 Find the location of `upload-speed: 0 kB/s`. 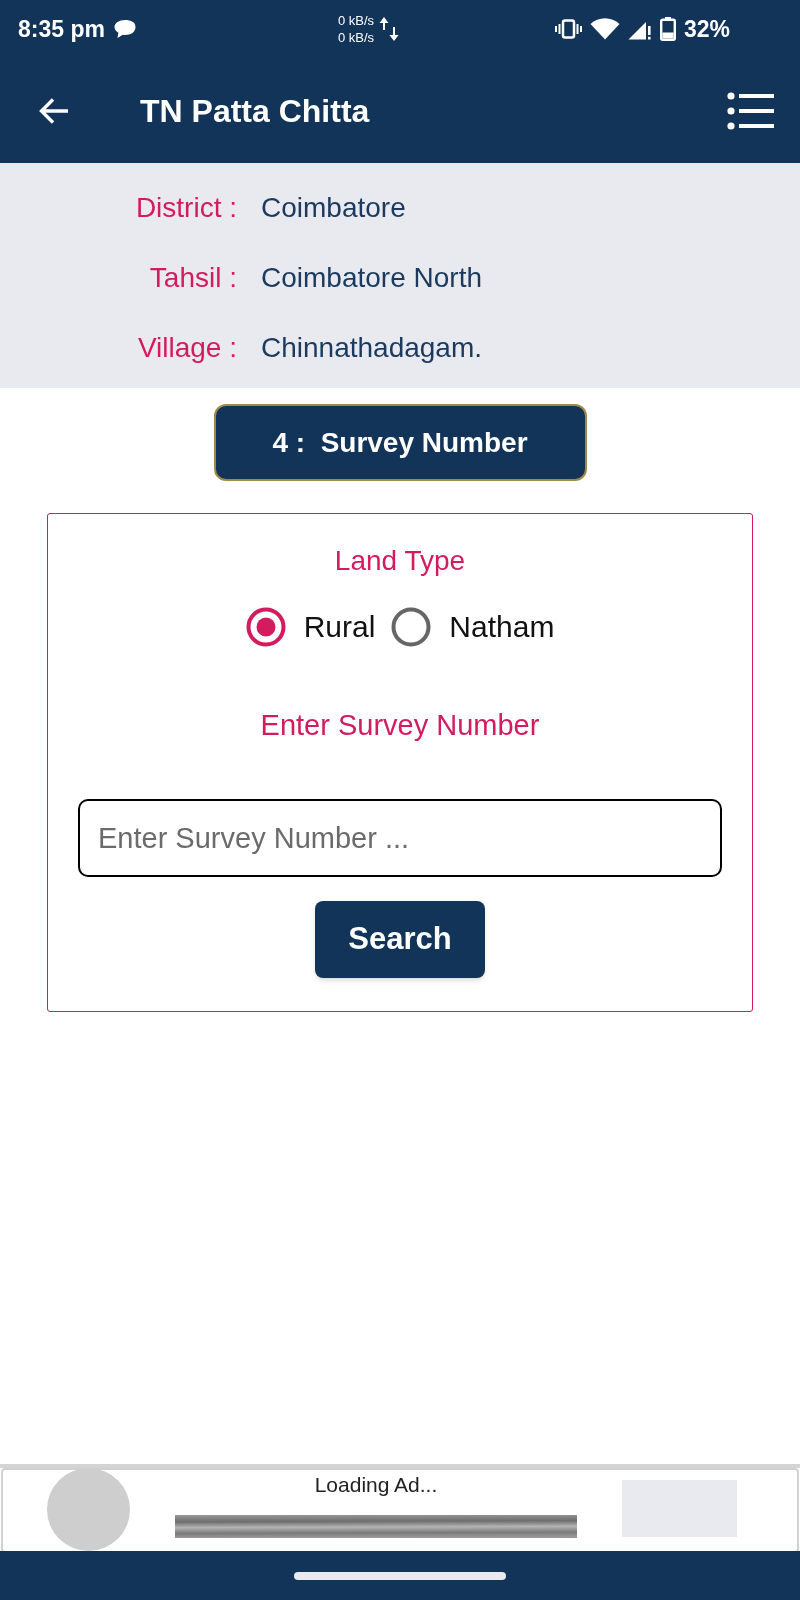

upload-speed: 0 kB/s is located at coordinates (356, 20).